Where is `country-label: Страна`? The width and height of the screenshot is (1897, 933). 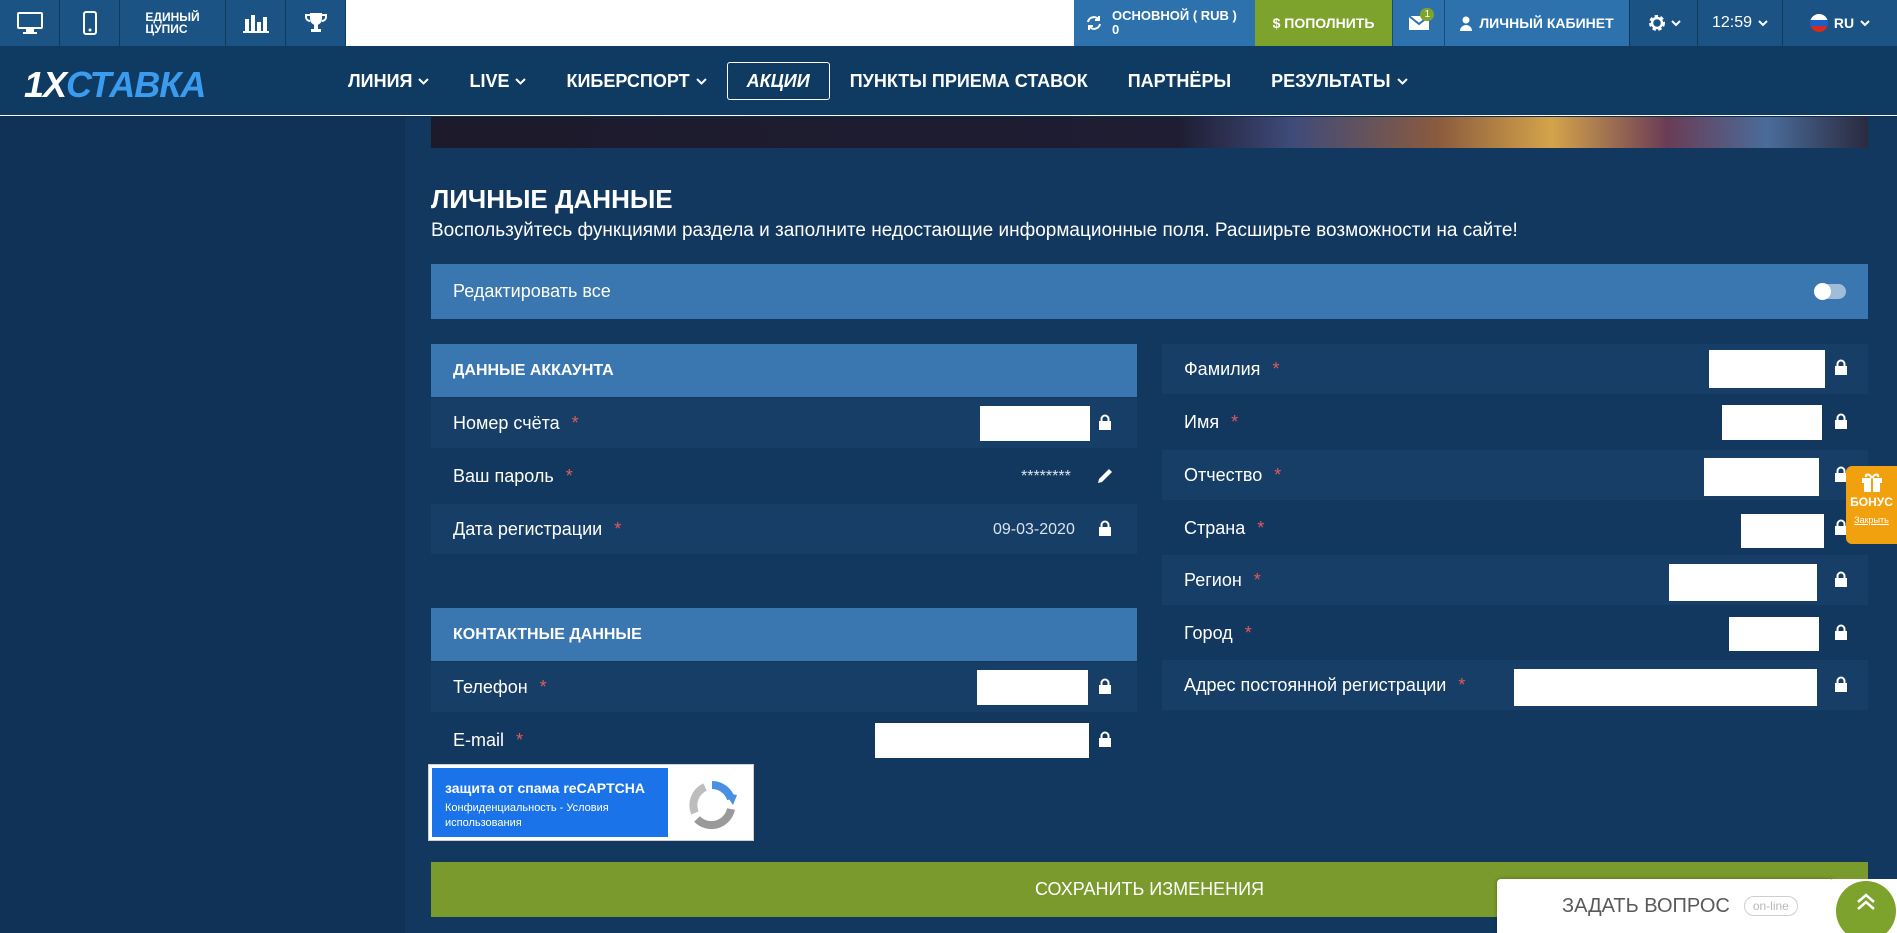 country-label: Страна is located at coordinates (1215, 527).